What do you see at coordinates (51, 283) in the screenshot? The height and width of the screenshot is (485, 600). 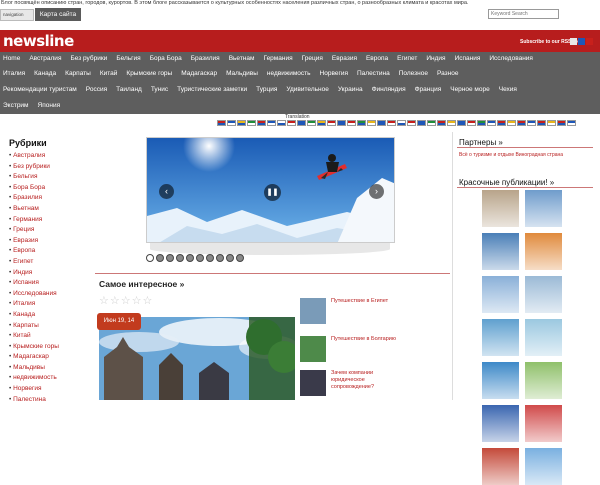 I see `rubric-link: Испания` at bounding box center [51, 283].